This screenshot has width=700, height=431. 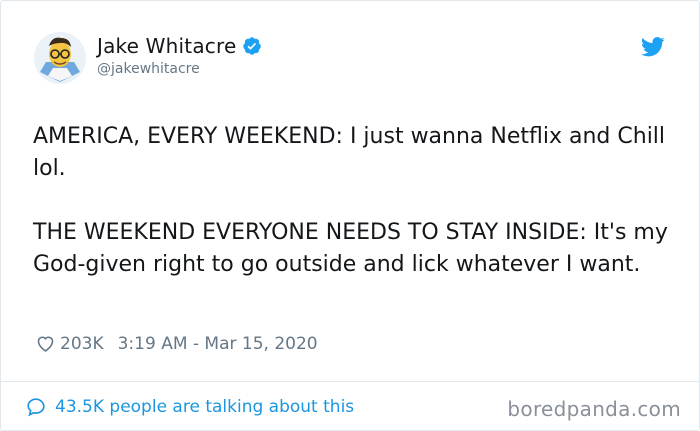 I want to click on speech-bubble-icon, so click(x=36, y=407).